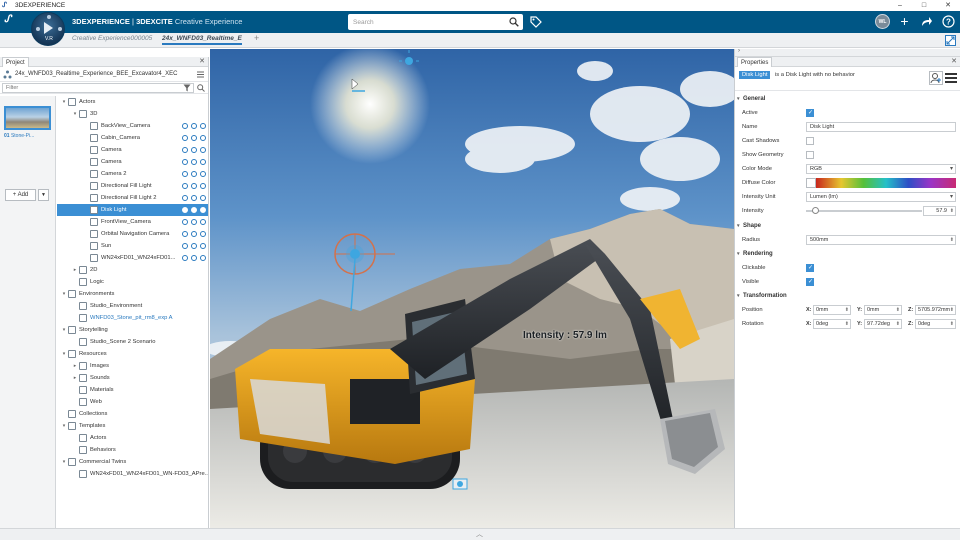 This screenshot has height=540, width=960. Describe the element at coordinates (132, 210) in the screenshot. I see `tree-item: Disk Light` at that location.